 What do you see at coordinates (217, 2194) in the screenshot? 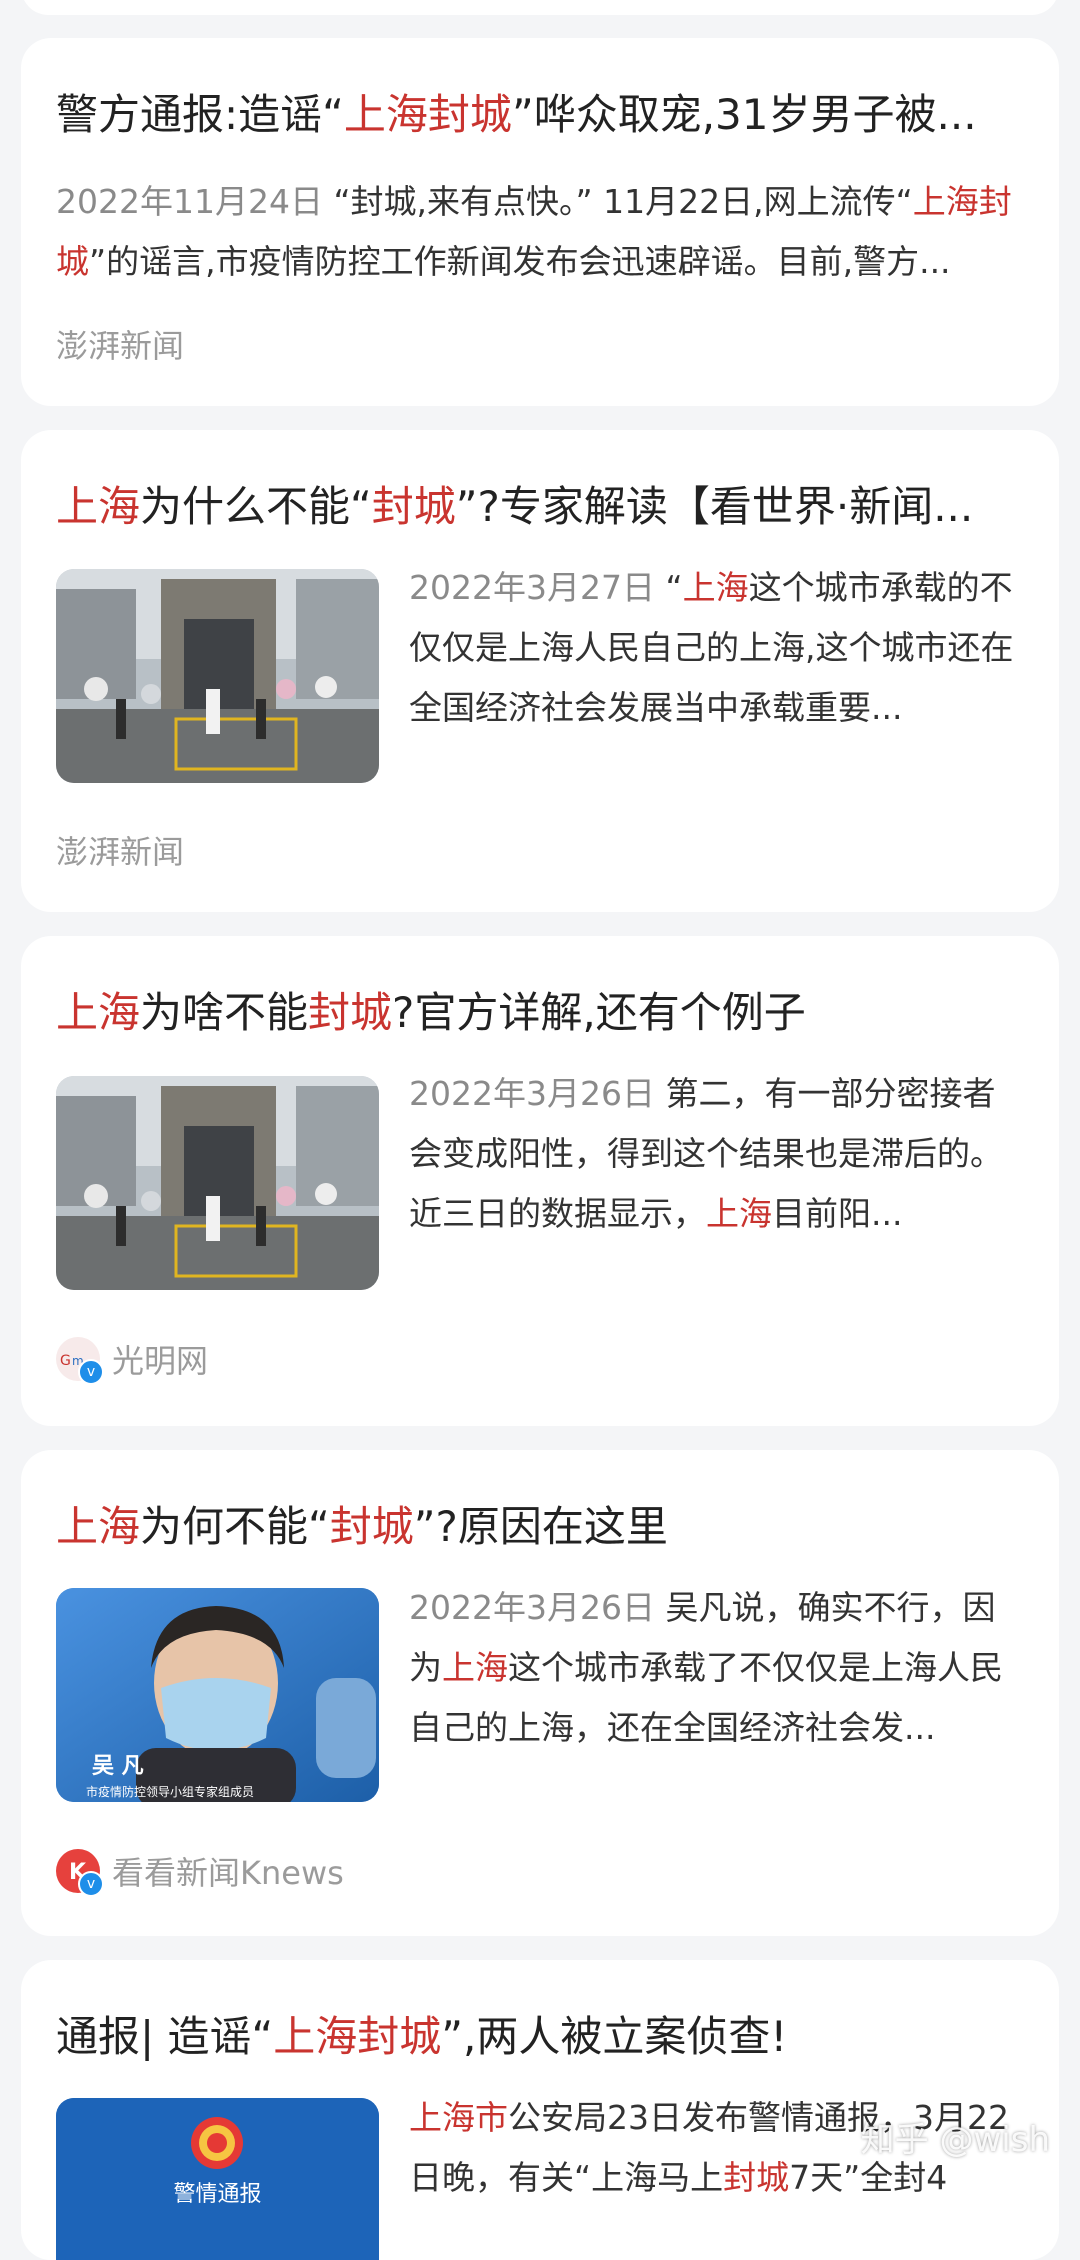
I see `thumb-caption: 警情通报` at bounding box center [217, 2194].